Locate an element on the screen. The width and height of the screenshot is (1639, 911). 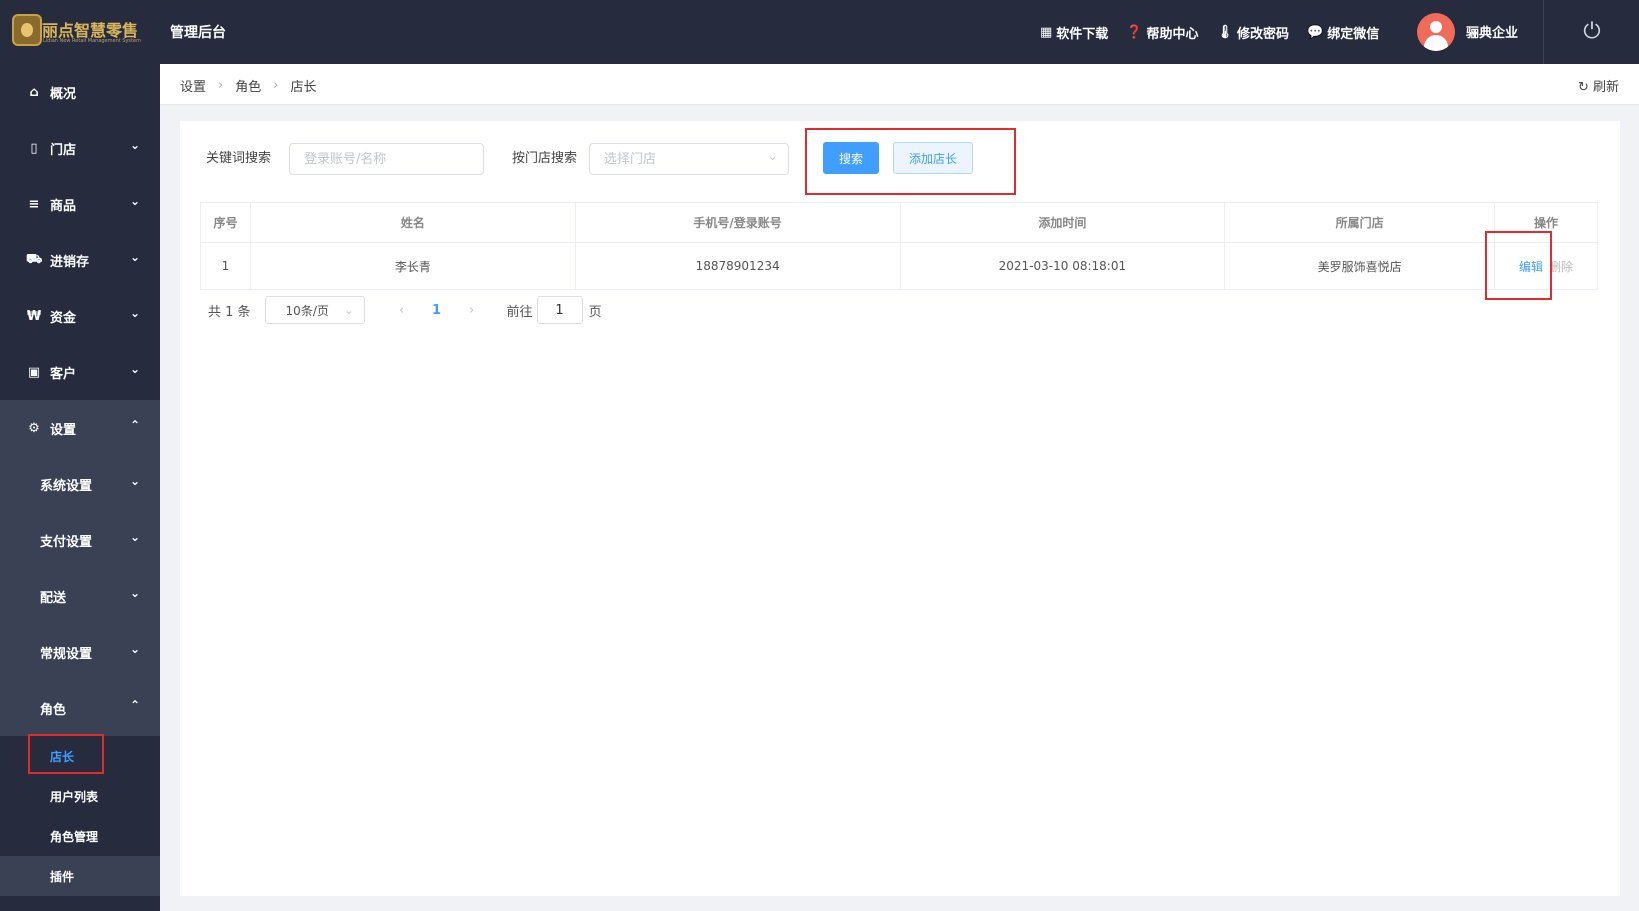
column-header: 添加时间 is located at coordinates (1062, 222).